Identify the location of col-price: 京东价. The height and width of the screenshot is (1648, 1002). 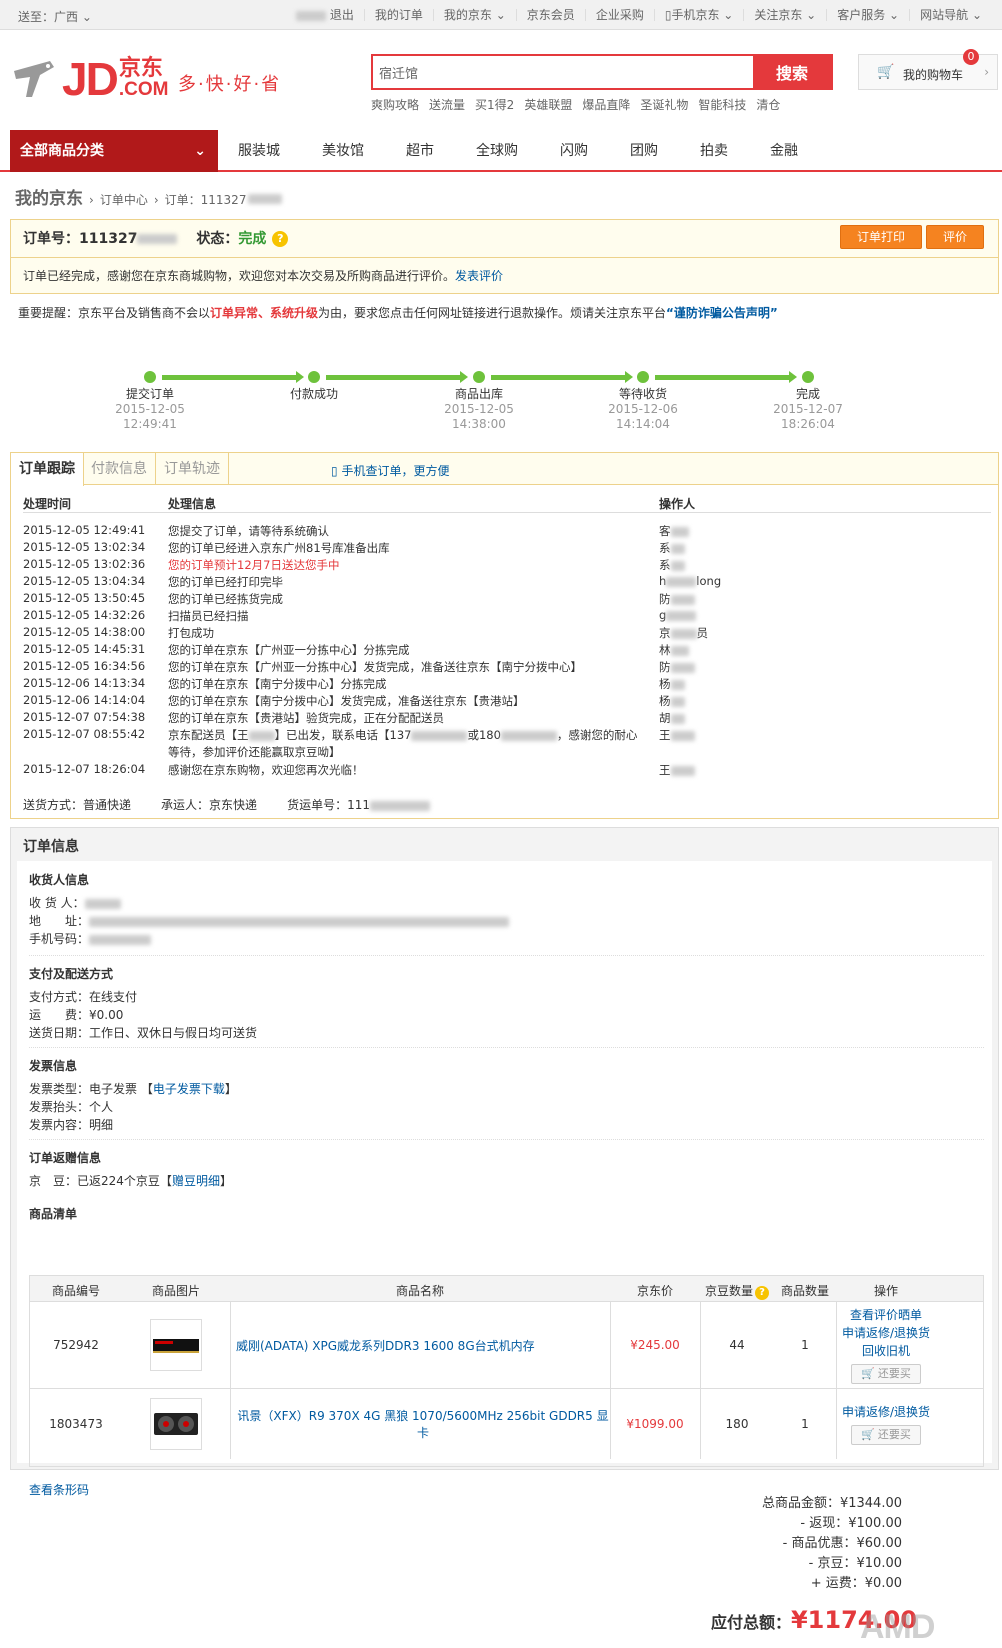
(654, 1291).